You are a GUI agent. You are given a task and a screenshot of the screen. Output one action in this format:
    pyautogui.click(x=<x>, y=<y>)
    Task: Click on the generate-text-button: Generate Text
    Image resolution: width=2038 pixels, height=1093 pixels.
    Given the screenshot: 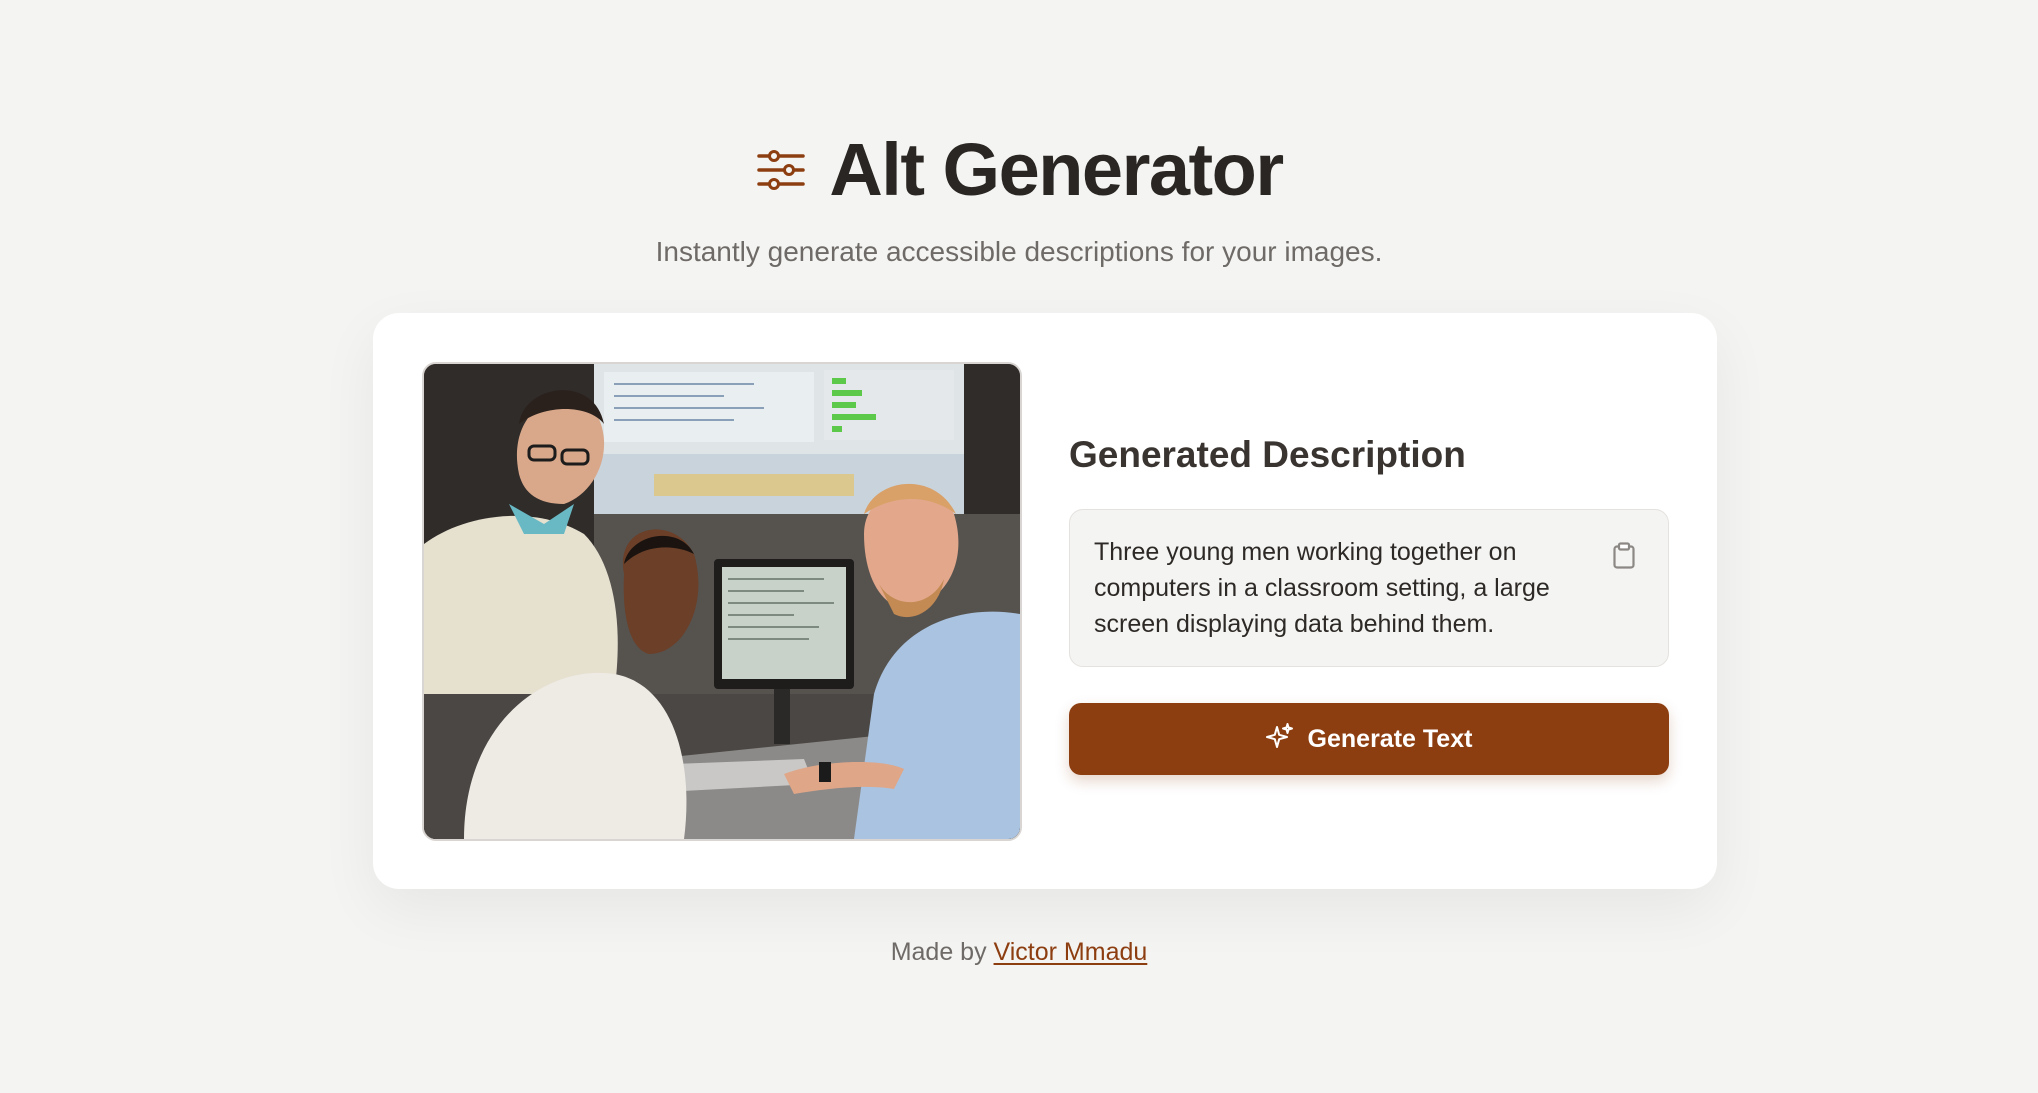 What is the action you would take?
    pyautogui.click(x=1369, y=739)
    